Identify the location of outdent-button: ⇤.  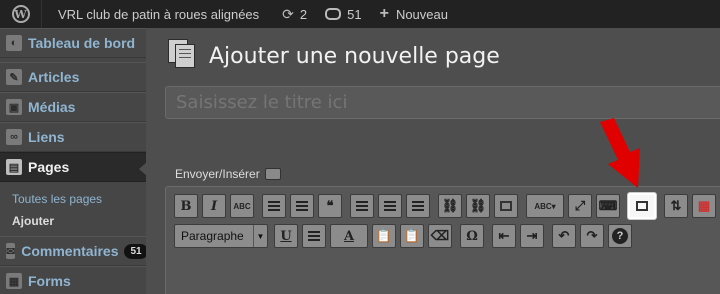
(504, 236).